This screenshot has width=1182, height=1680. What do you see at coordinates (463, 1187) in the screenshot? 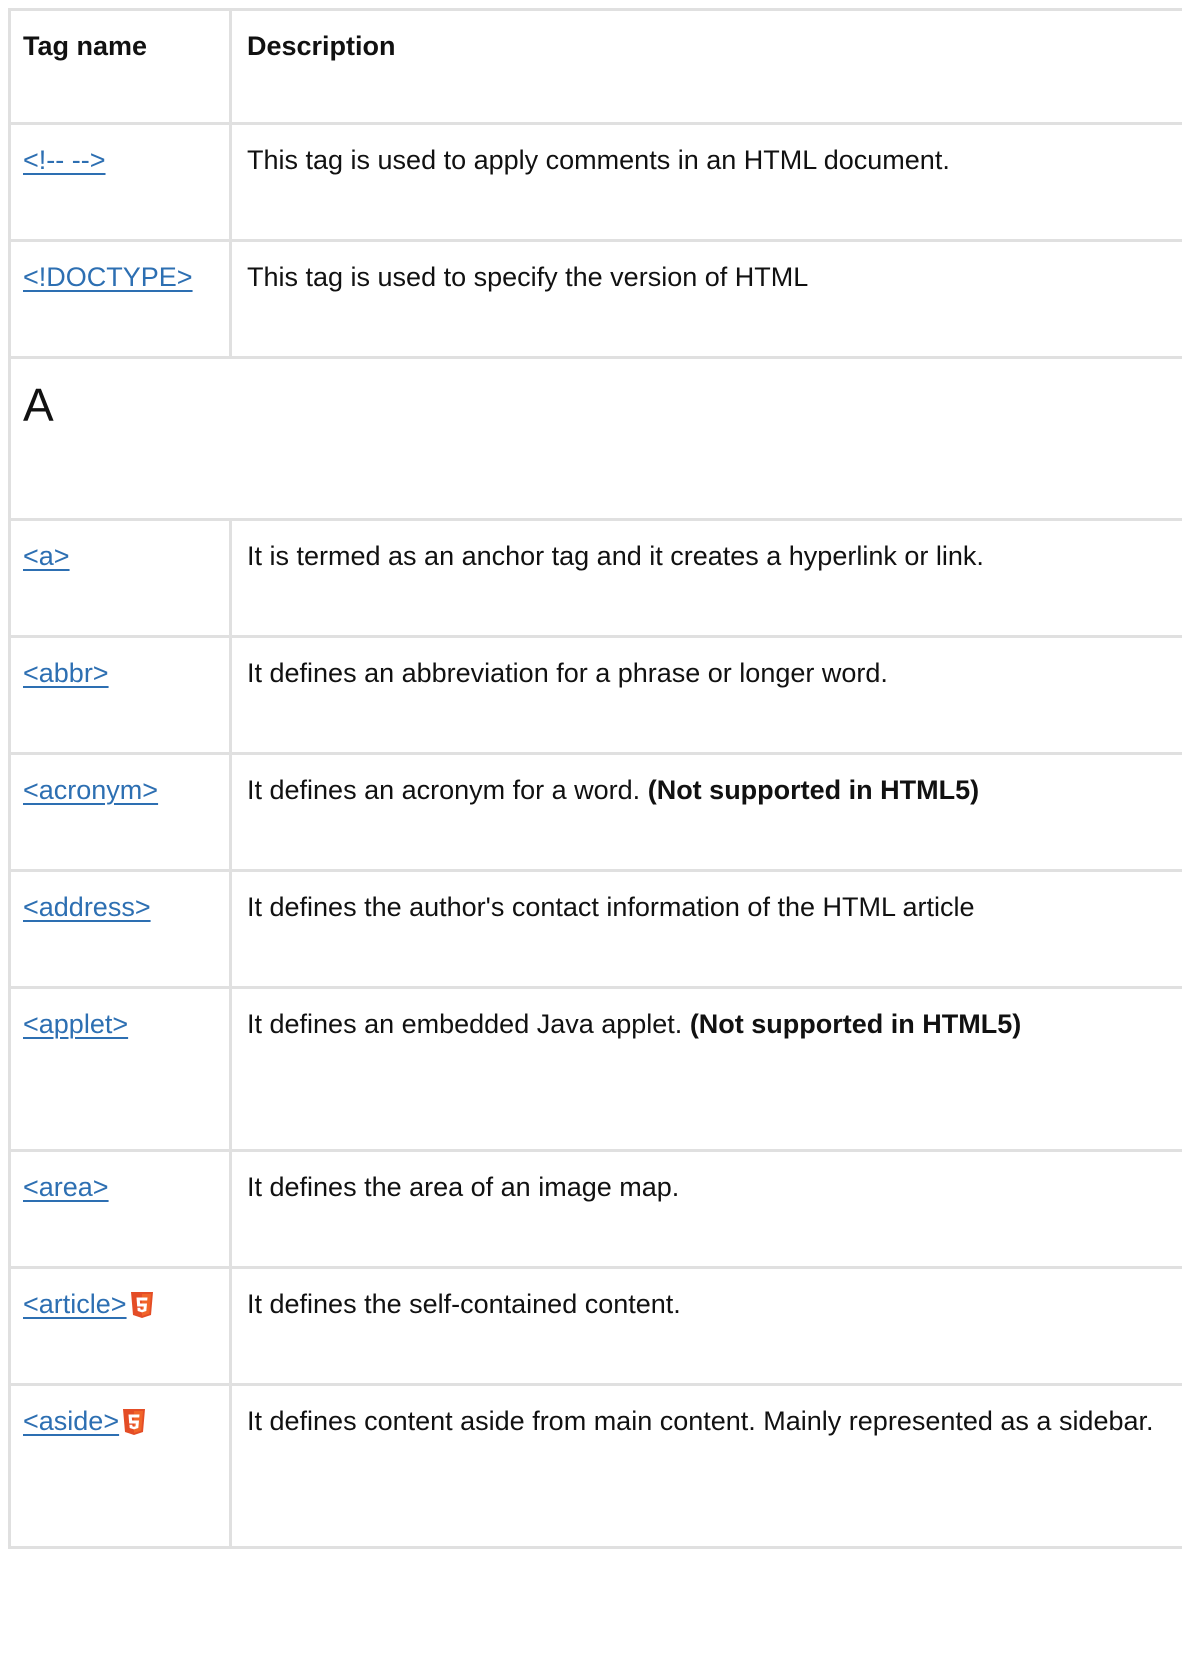
I see `description-text: It defines the area of an image map.` at bounding box center [463, 1187].